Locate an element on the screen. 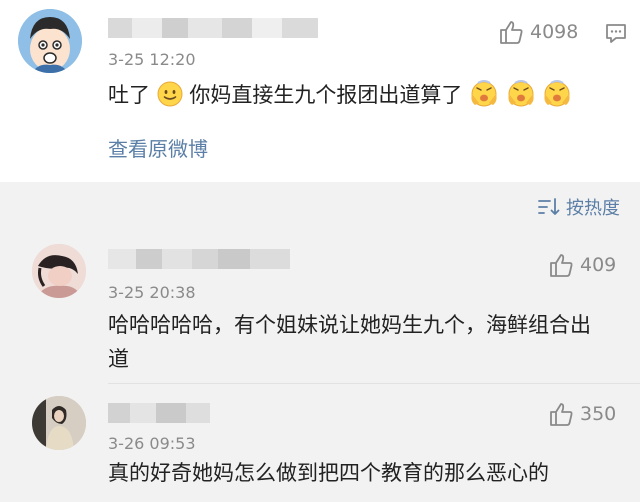 The width and height of the screenshot is (640, 502). comment-text: 吐了 你妈直接生九个报团出道算了 is located at coordinates (340, 95).